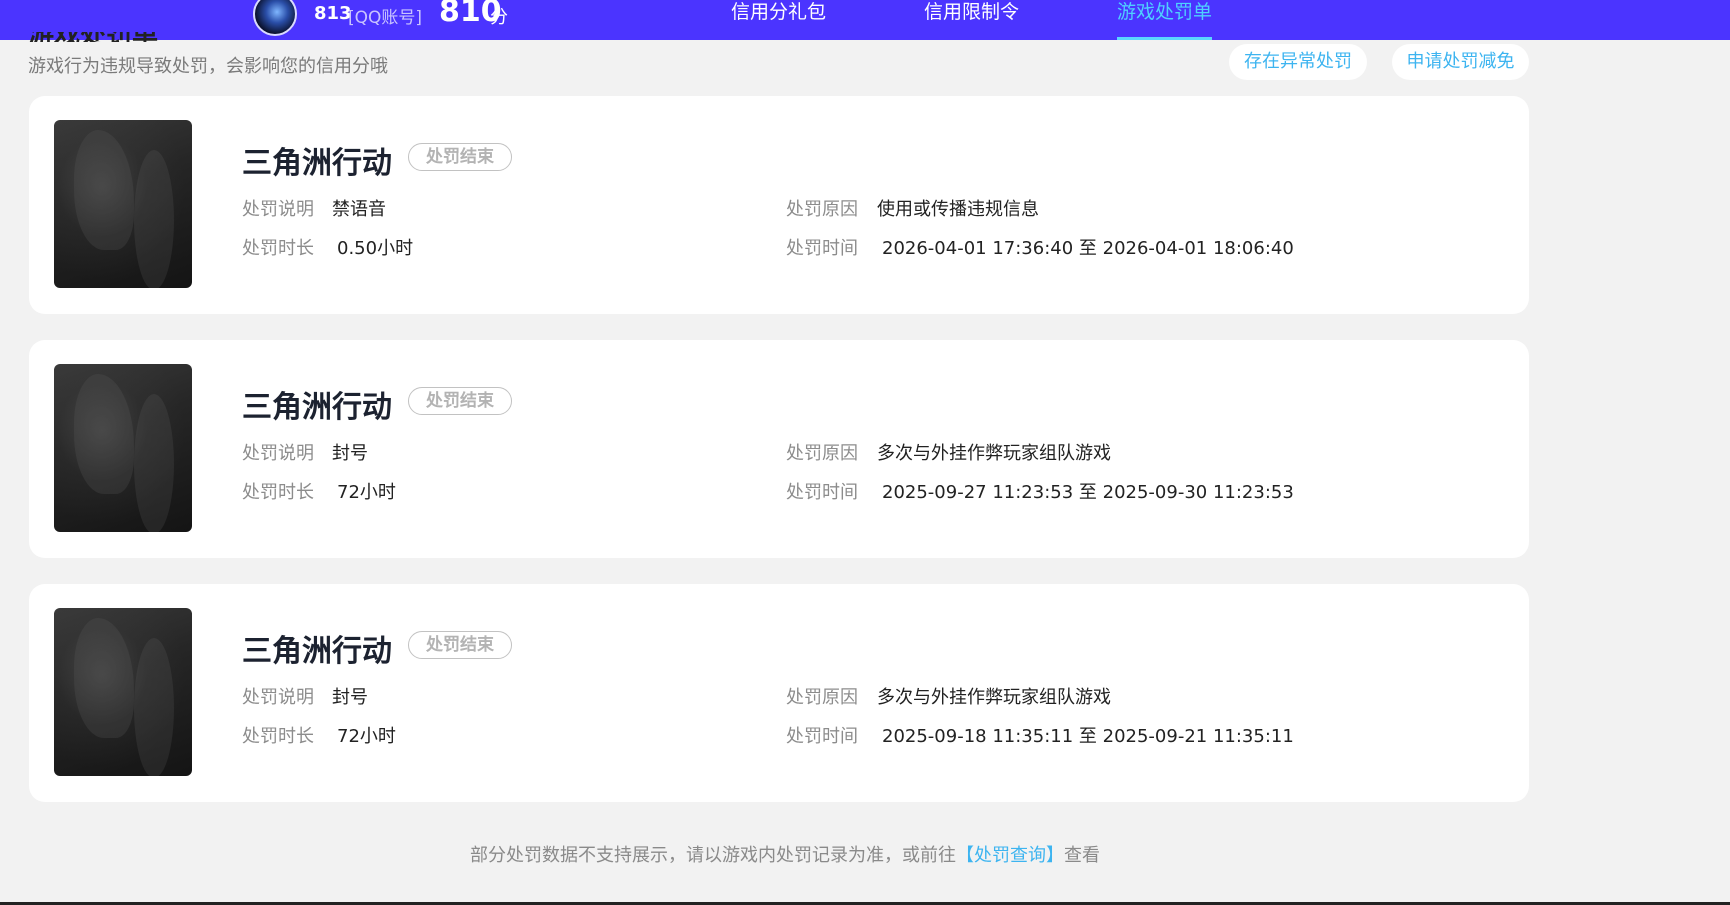 The height and width of the screenshot is (905, 1730). Describe the element at coordinates (103, 37) in the screenshot. I see `section-title: 游戏处罚单` at that location.